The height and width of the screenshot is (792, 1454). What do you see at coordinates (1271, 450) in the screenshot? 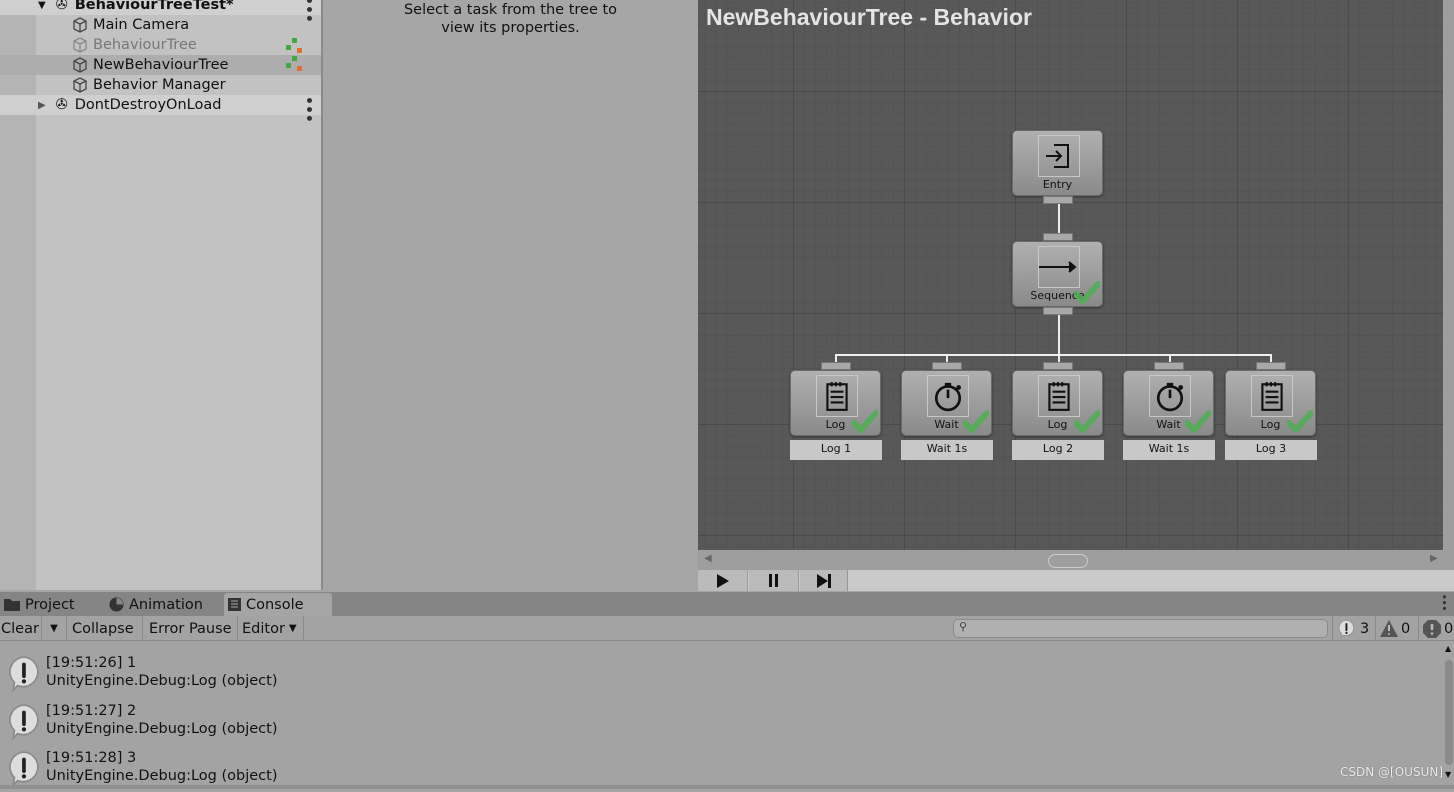
I see `node-caption: Log 3` at bounding box center [1271, 450].